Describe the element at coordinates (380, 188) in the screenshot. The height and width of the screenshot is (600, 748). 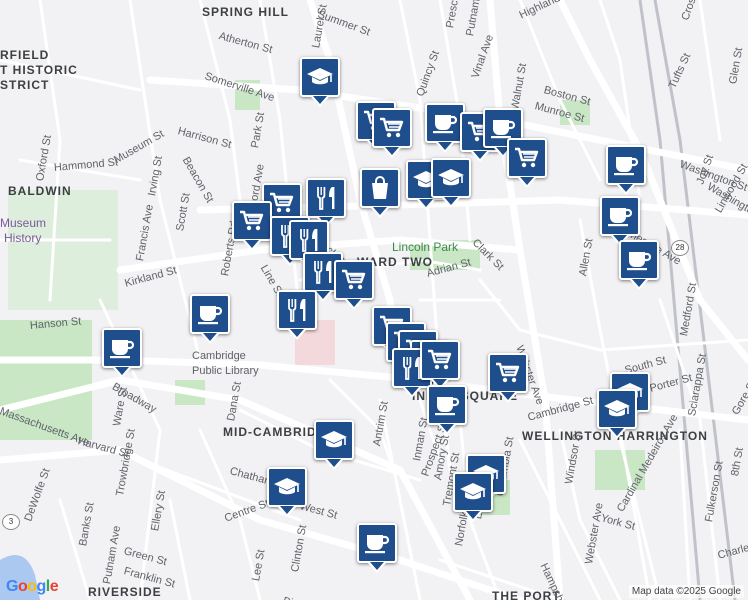
I see `shopping-bag-icon` at that location.